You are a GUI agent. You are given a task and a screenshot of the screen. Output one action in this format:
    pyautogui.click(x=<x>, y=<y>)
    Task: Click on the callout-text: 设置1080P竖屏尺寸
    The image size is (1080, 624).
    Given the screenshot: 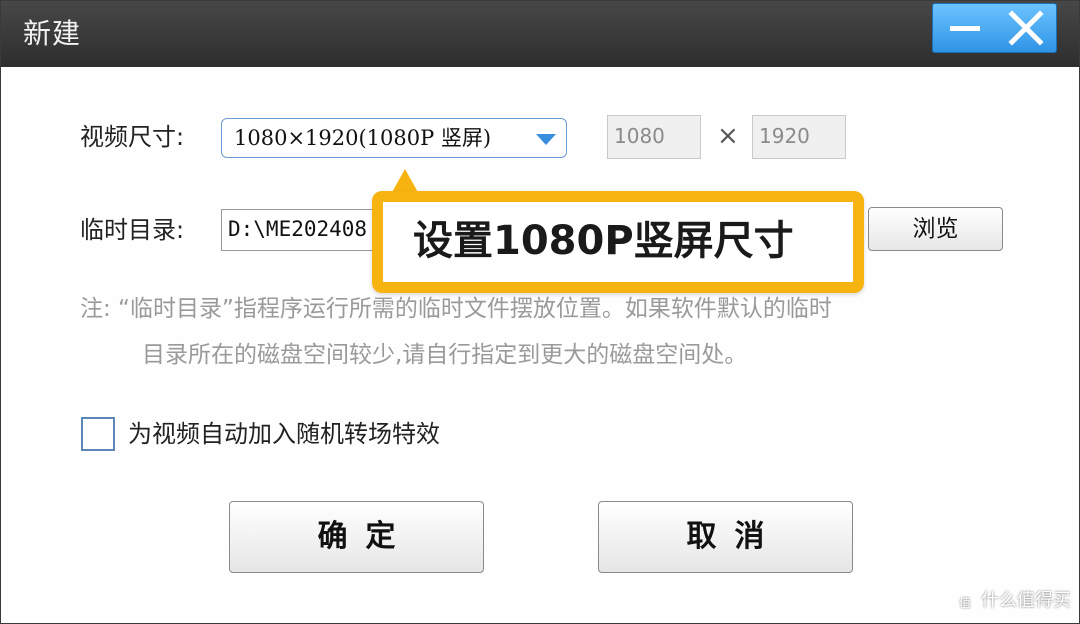 What is the action you would take?
    pyautogui.click(x=603, y=241)
    